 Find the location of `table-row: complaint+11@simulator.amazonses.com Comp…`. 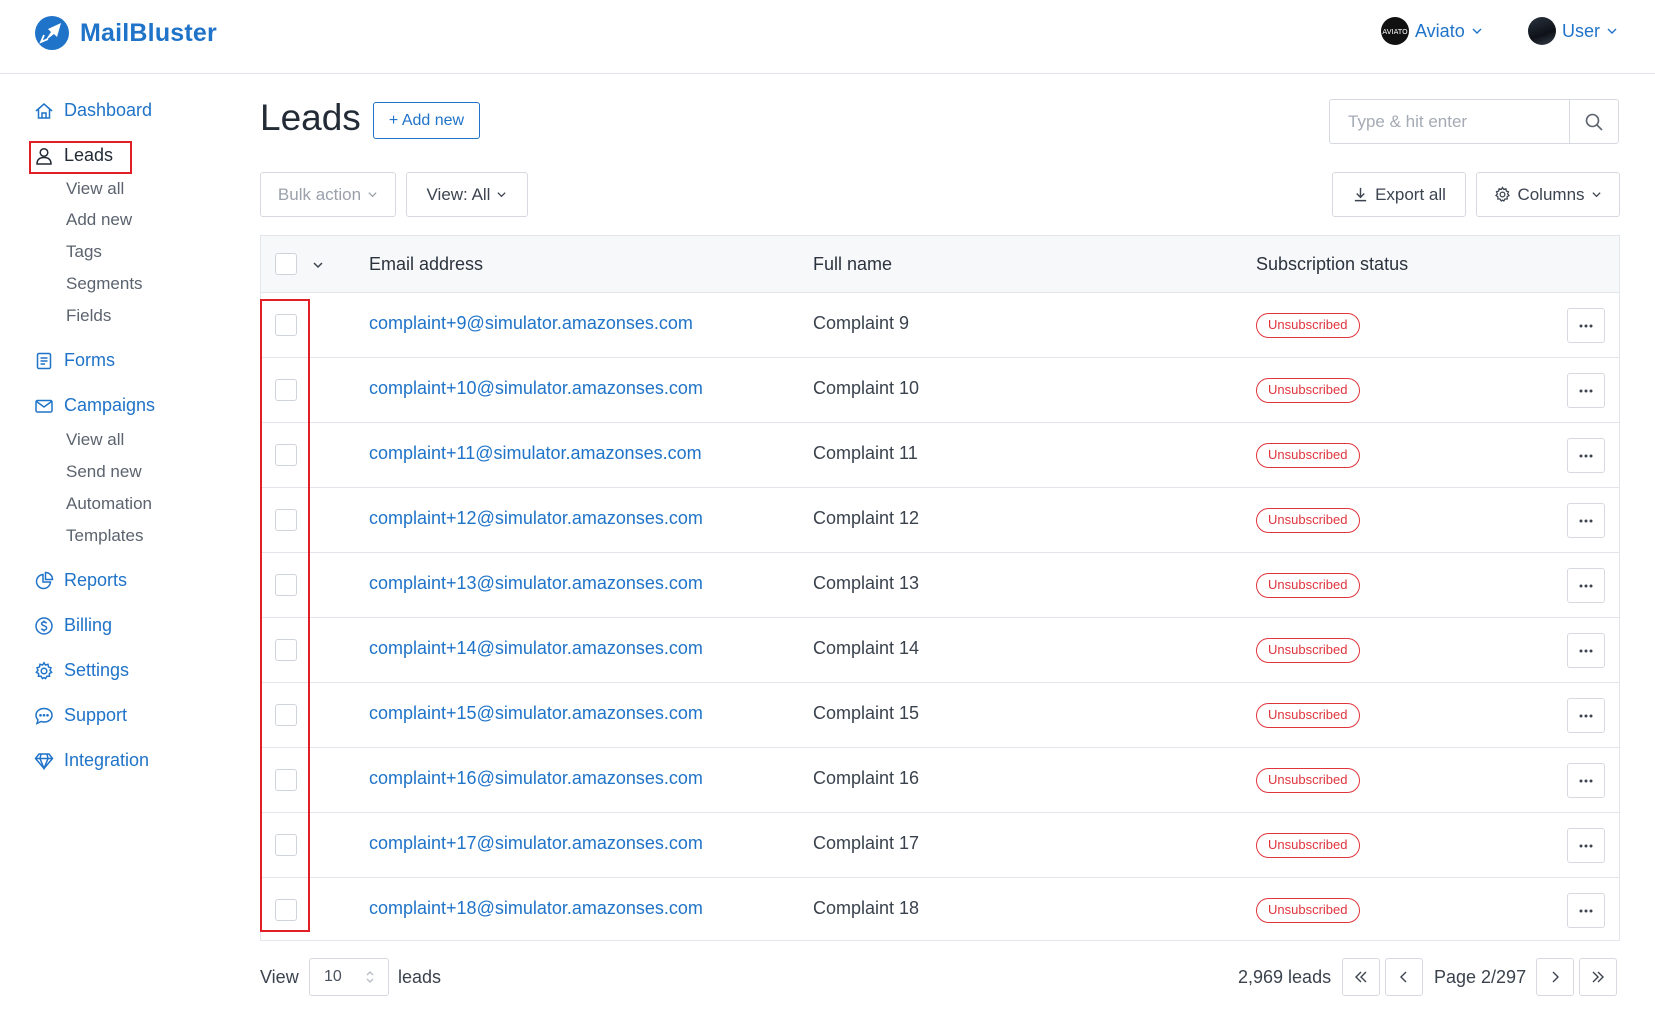

table-row: complaint+11@simulator.amazonses.com Comp… is located at coordinates (940, 455).